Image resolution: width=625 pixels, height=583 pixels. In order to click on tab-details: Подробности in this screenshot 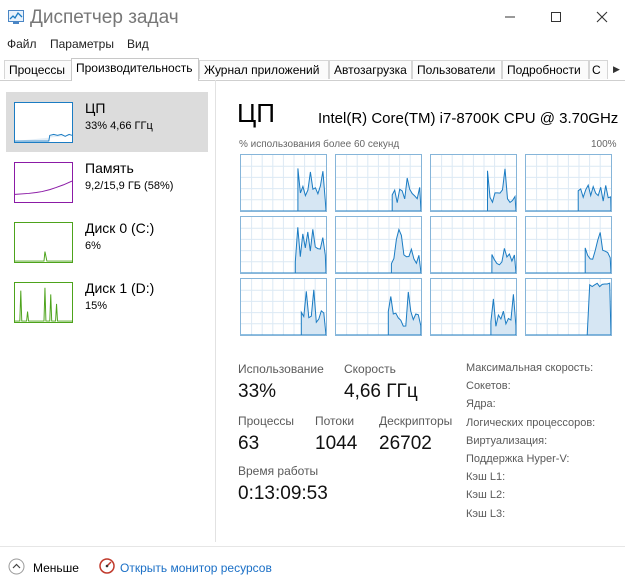, I will do `click(545, 69)`.